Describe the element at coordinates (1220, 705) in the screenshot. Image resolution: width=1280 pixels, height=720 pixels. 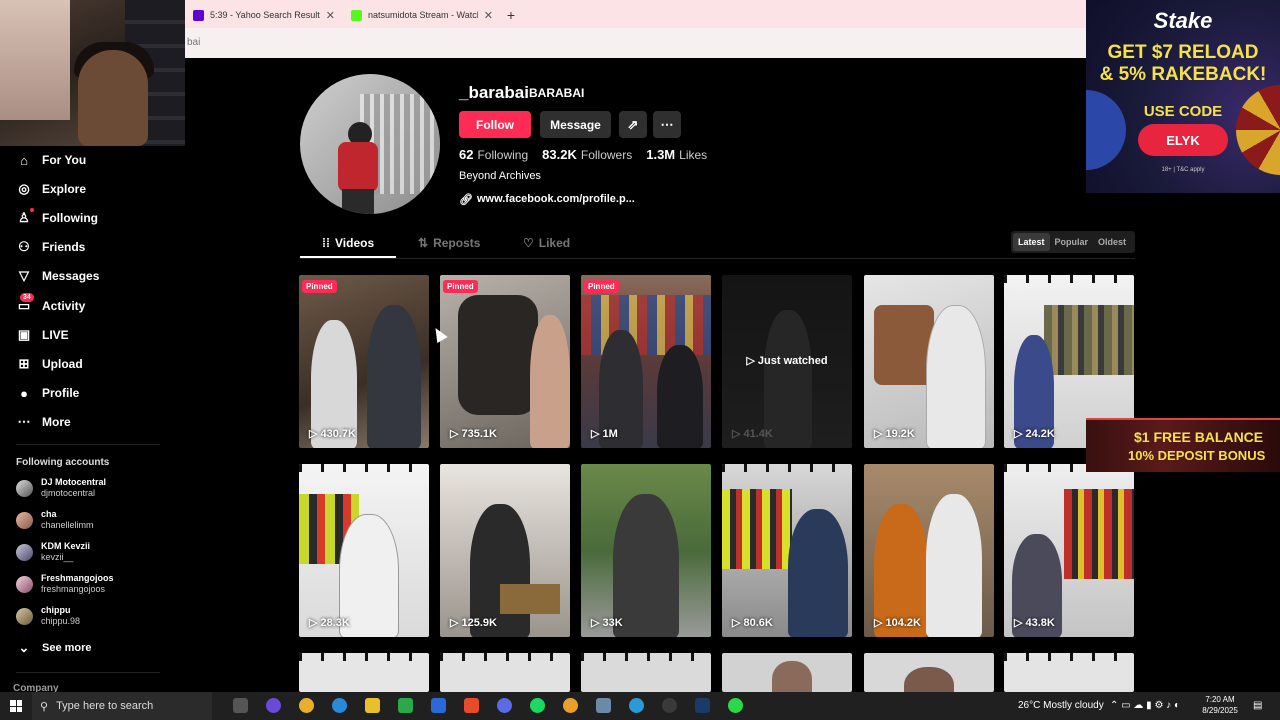
I see `taskbar-clock: 7:20 AM 8/29/2025` at that location.